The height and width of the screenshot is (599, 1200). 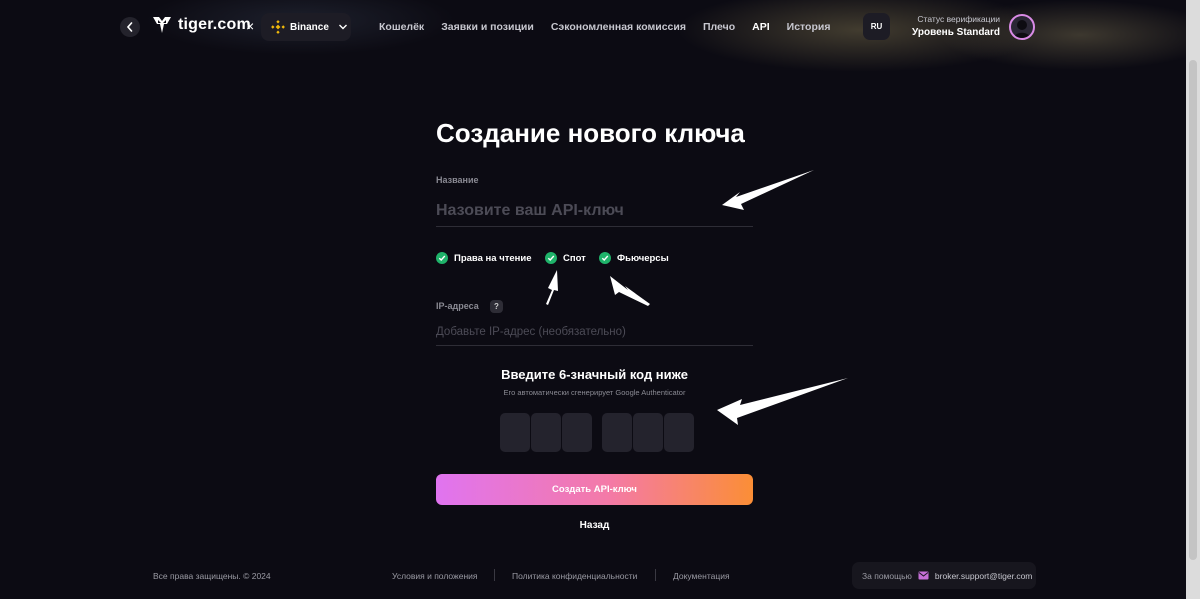 I want to click on chevron-down-icon, so click(x=342, y=27).